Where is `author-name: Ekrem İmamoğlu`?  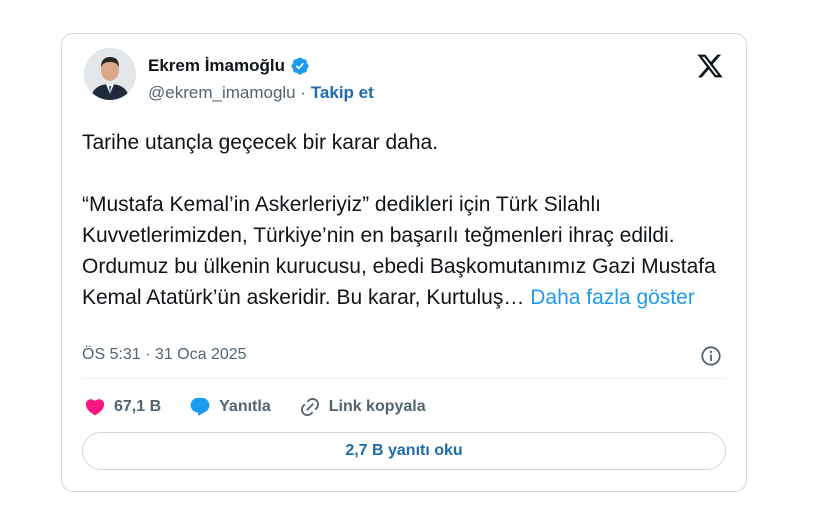
author-name: Ekrem İmamoğlu is located at coordinates (216, 66).